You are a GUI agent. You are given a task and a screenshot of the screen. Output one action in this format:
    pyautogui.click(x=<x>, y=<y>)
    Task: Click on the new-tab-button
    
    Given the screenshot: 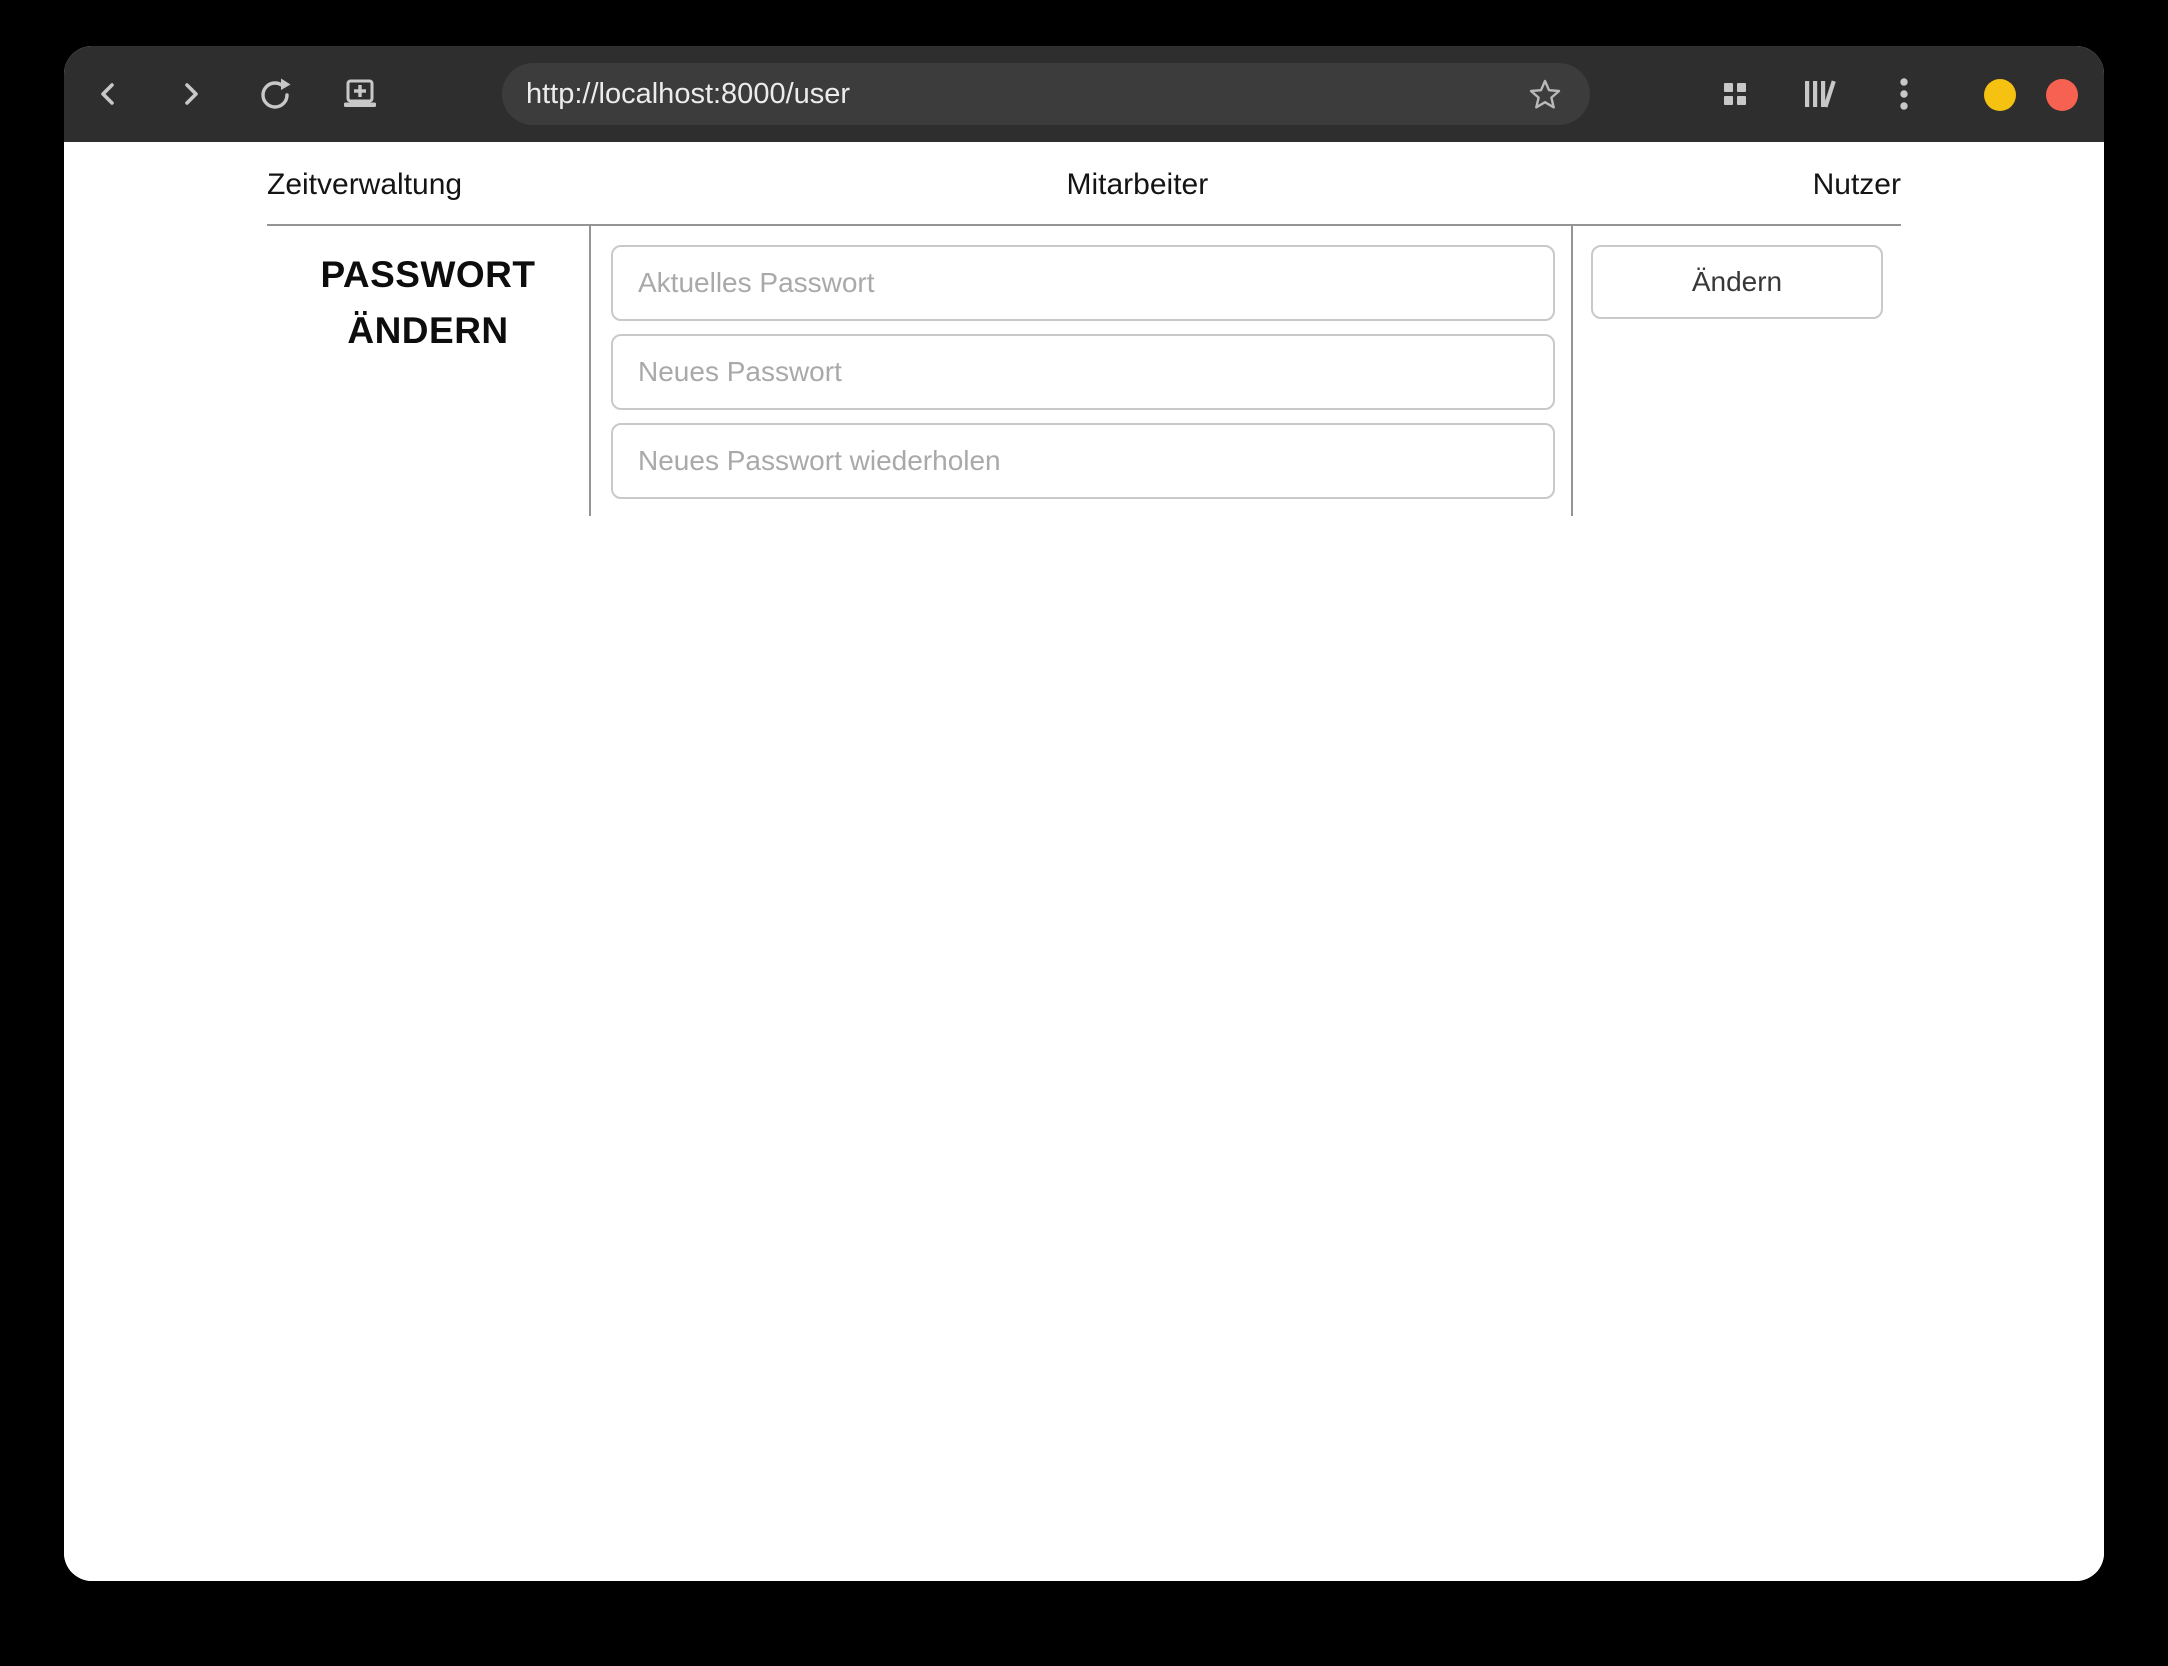 What is the action you would take?
    pyautogui.click(x=360, y=94)
    